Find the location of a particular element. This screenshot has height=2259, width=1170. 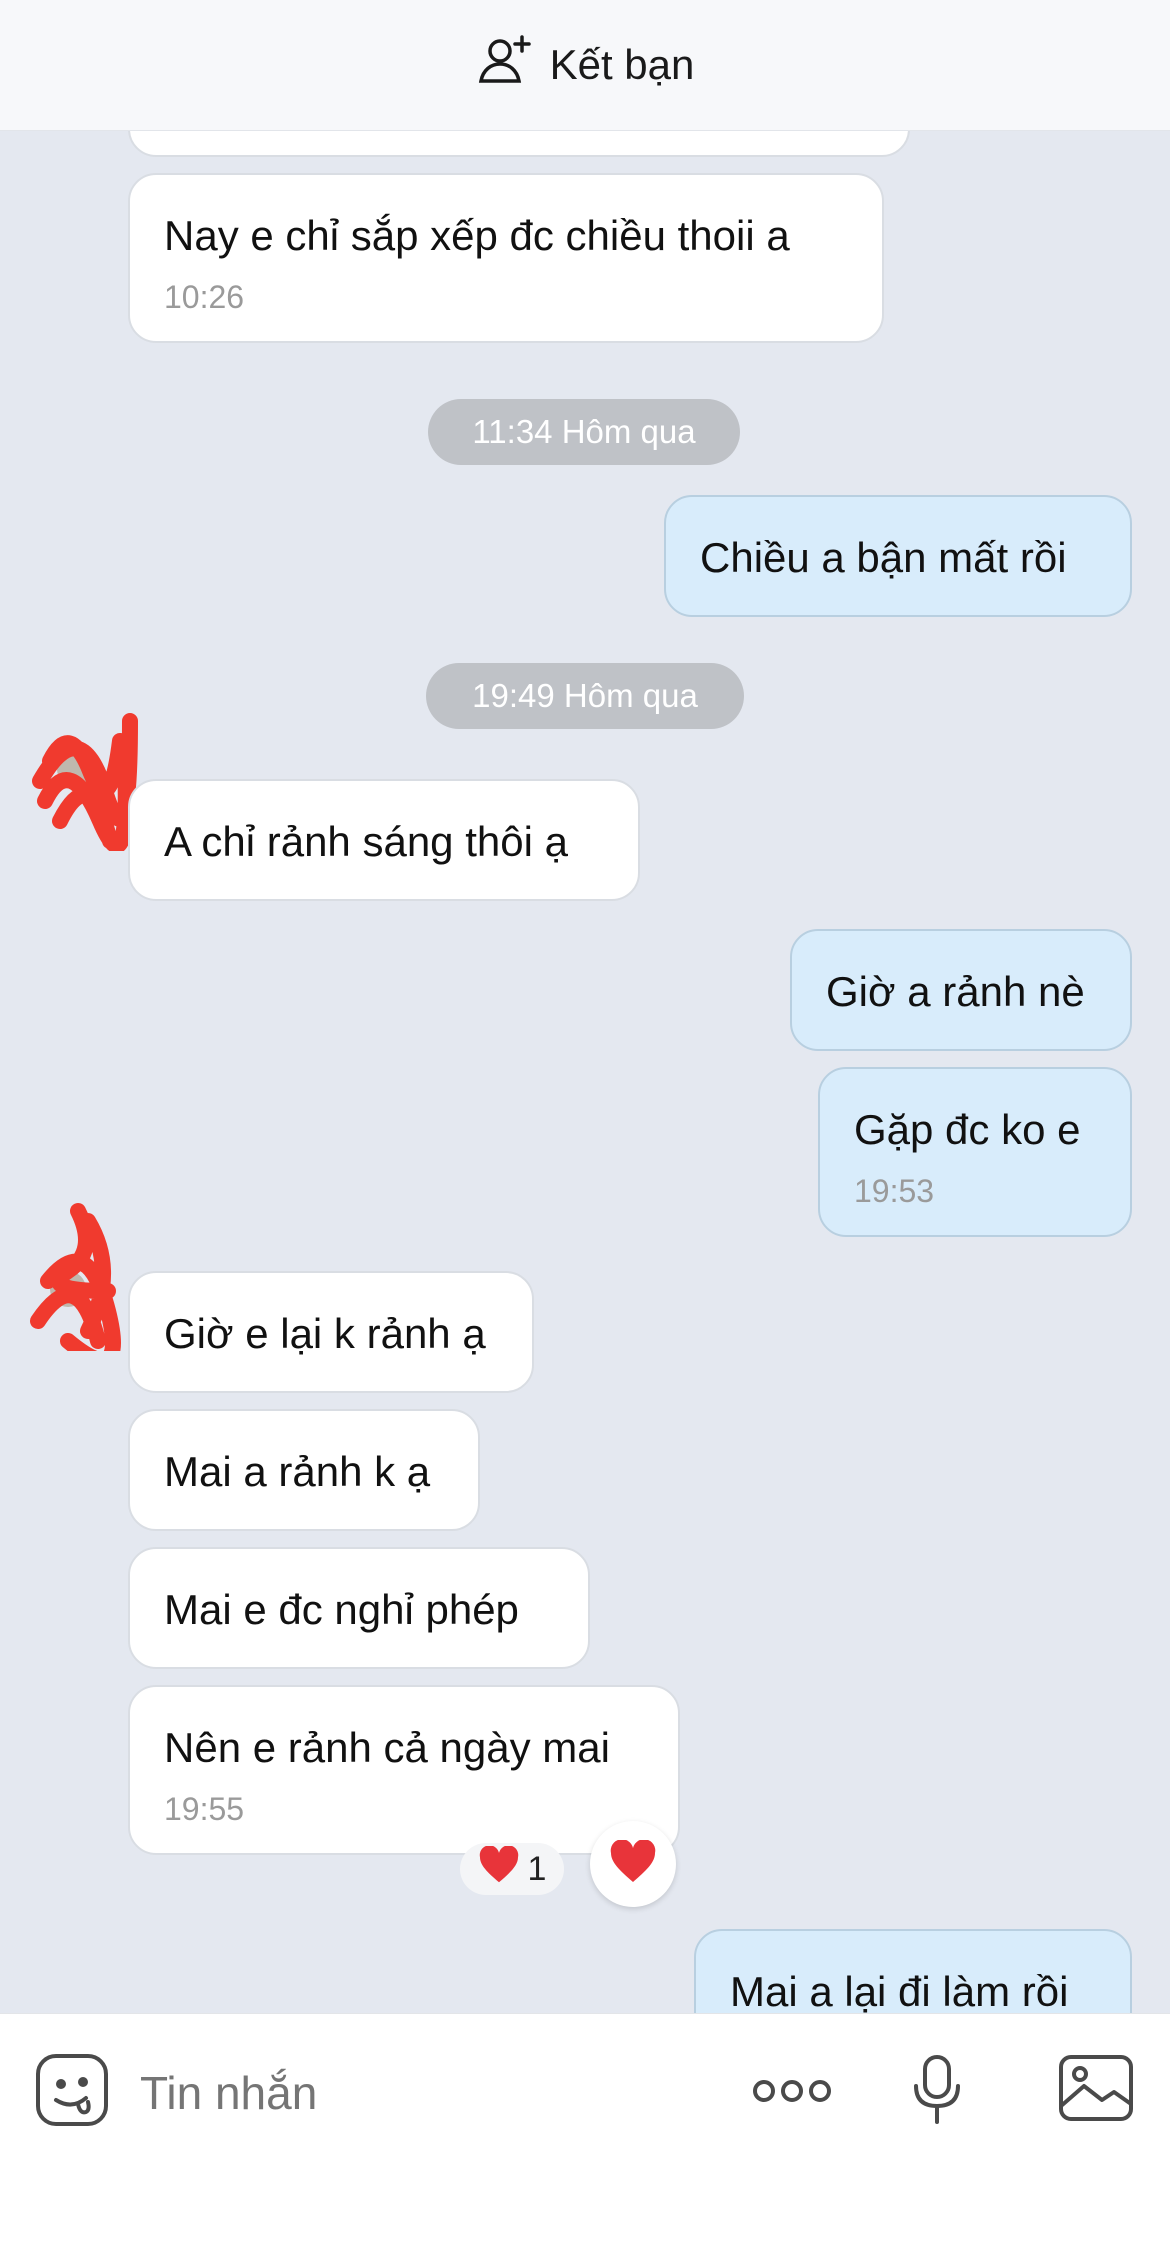

reaction-count: 1 is located at coordinates (512, 1869).